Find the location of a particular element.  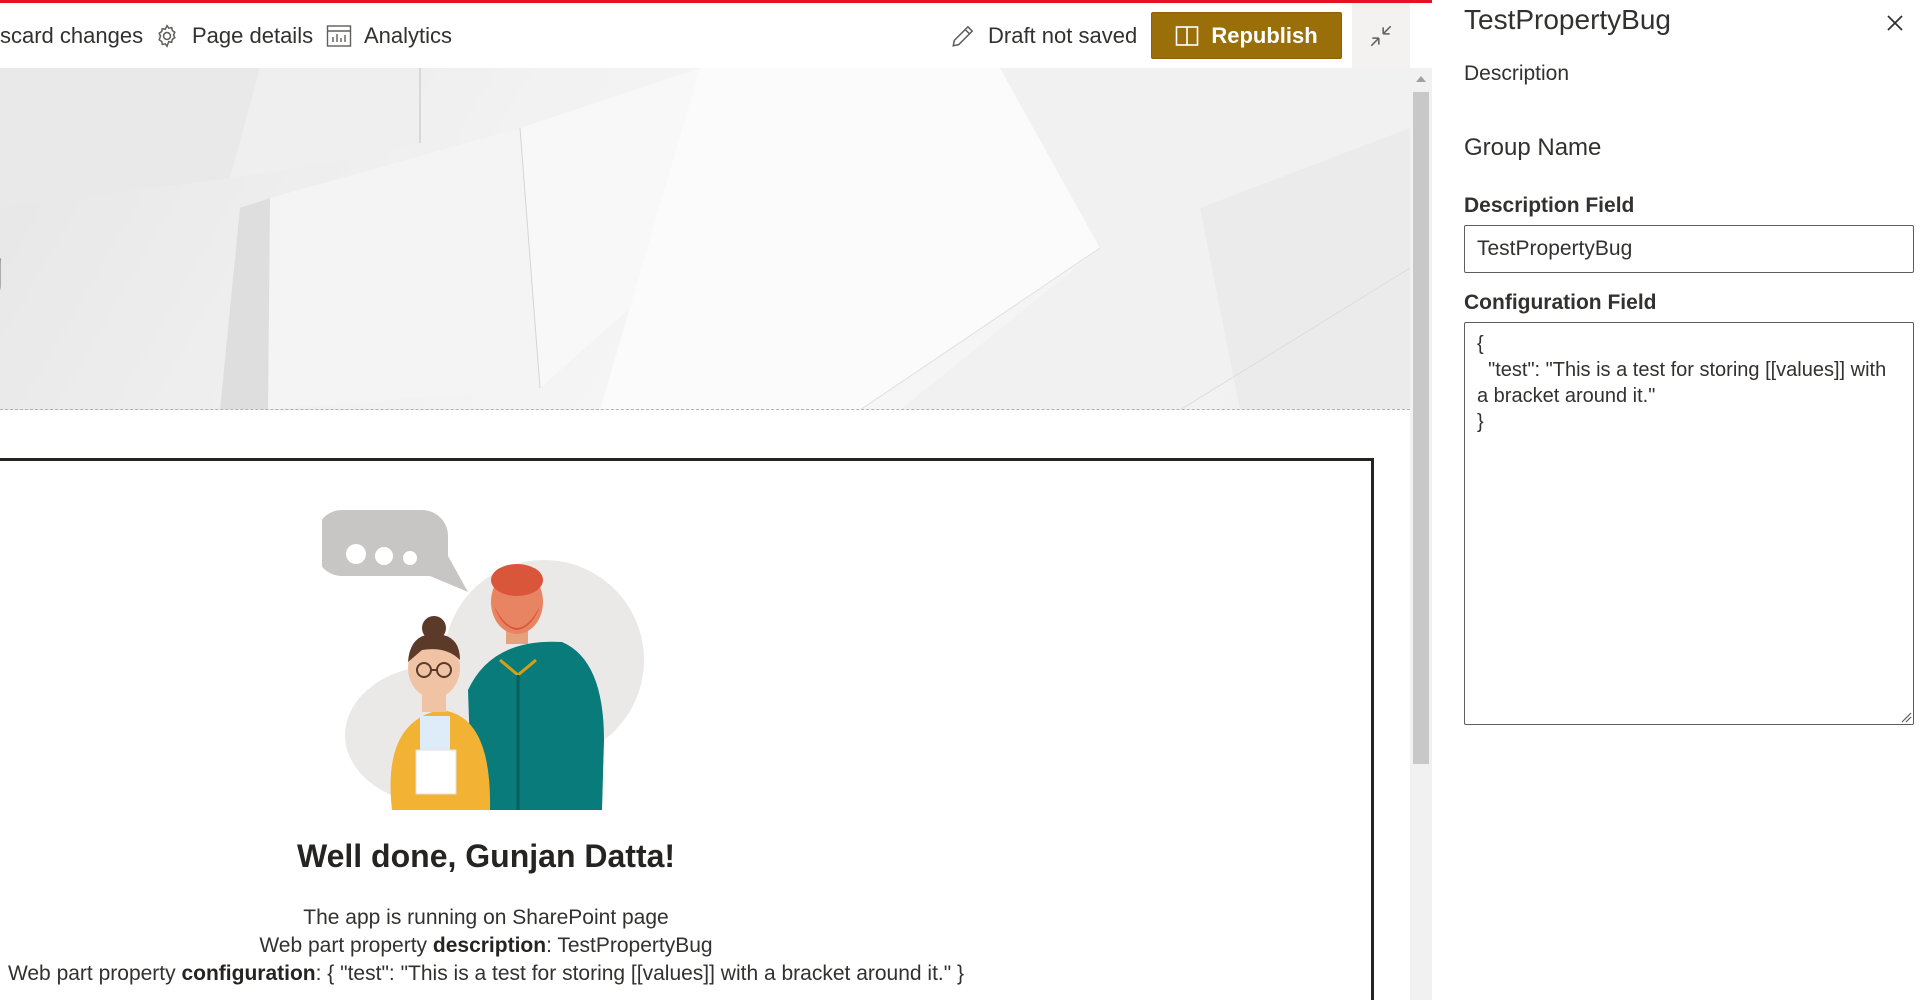

info-line-description-prefix: Web part property is located at coordinates (346, 945).